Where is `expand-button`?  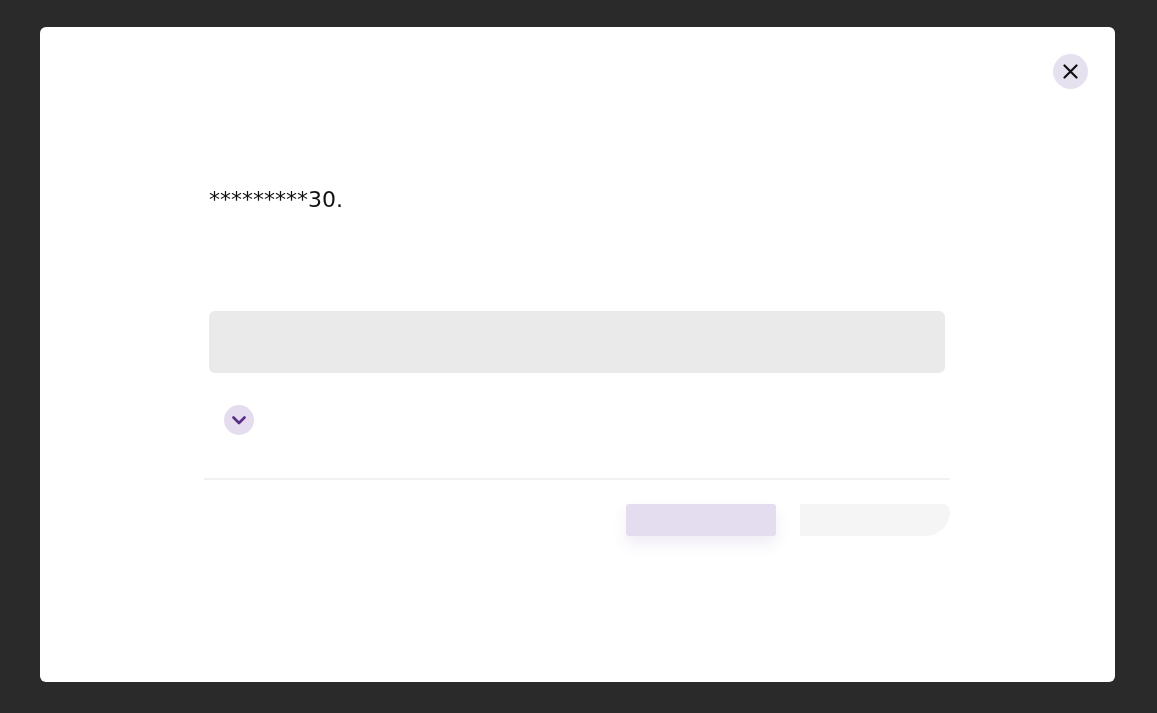
expand-button is located at coordinates (239, 420).